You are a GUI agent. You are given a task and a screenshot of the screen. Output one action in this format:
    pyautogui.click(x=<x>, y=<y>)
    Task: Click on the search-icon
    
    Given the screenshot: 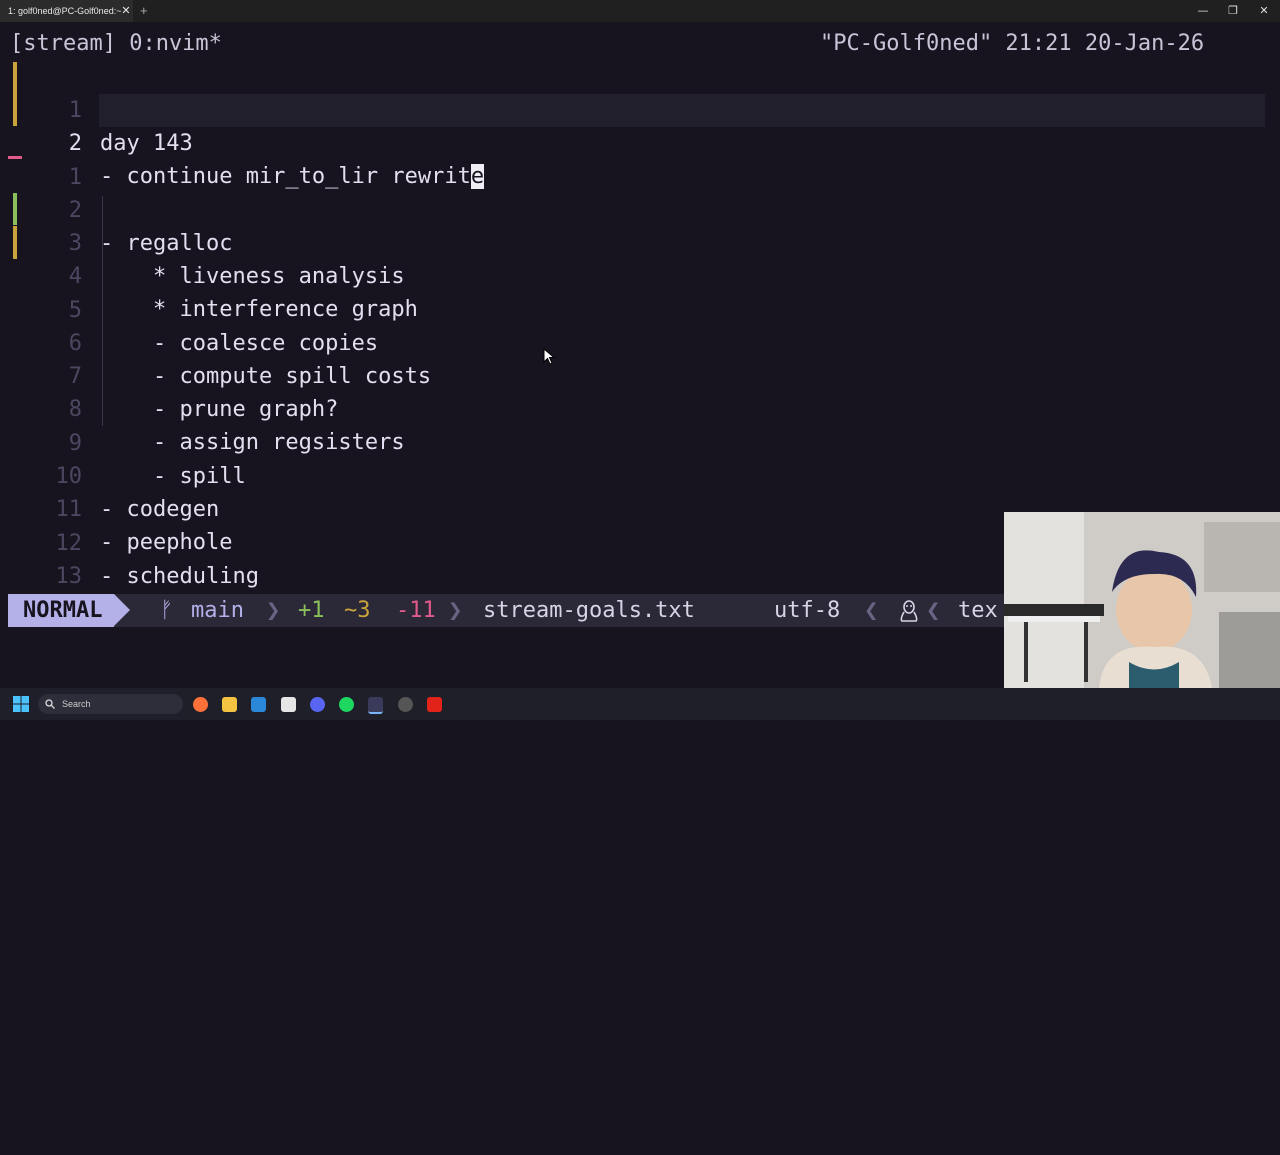 What is the action you would take?
    pyautogui.click(x=50, y=704)
    